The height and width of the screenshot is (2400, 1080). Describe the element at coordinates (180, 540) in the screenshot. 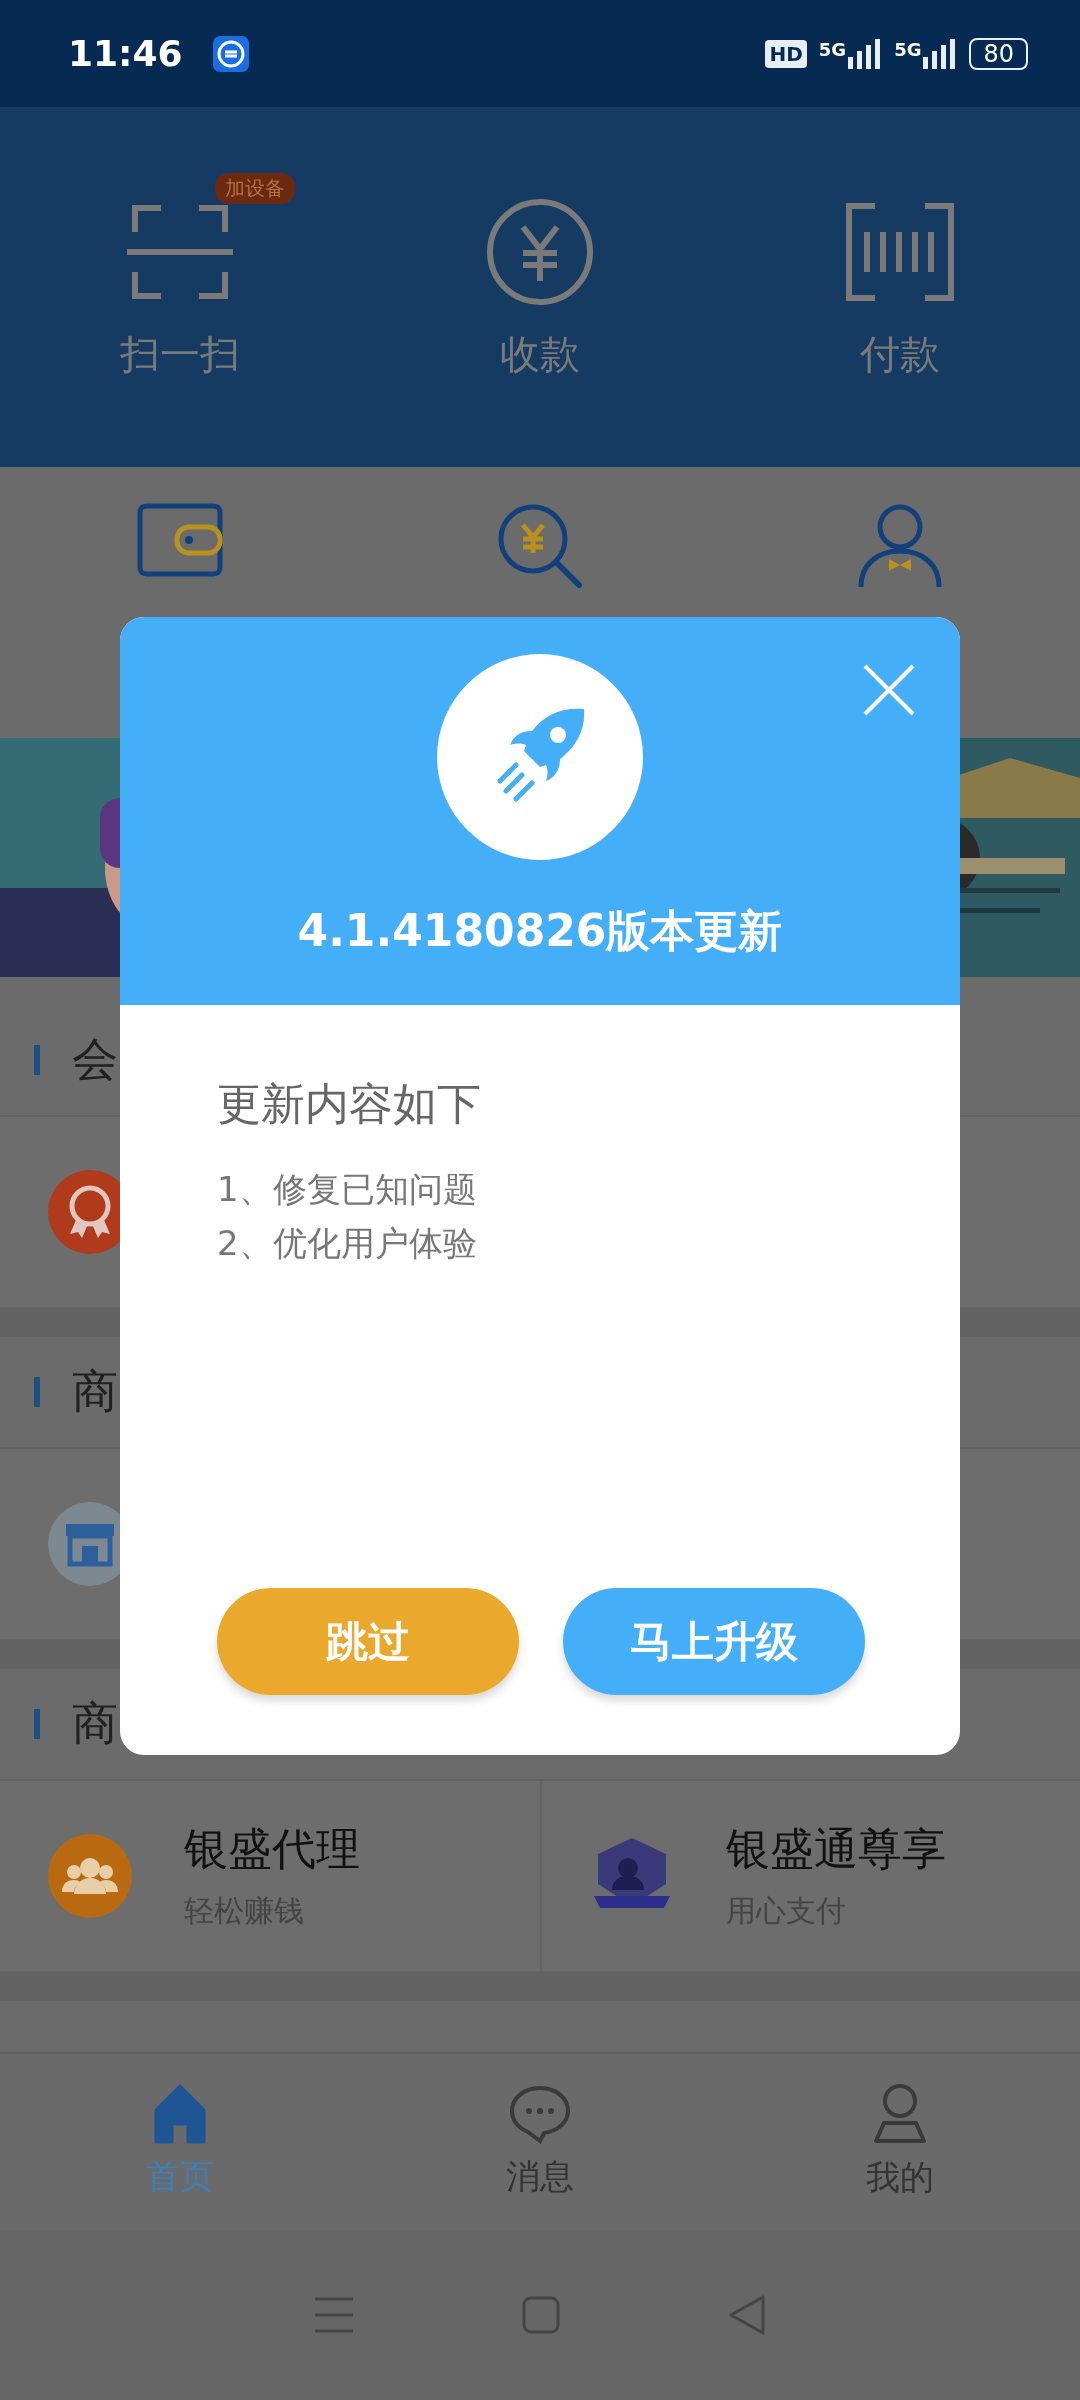

I see `wallet-icon` at that location.